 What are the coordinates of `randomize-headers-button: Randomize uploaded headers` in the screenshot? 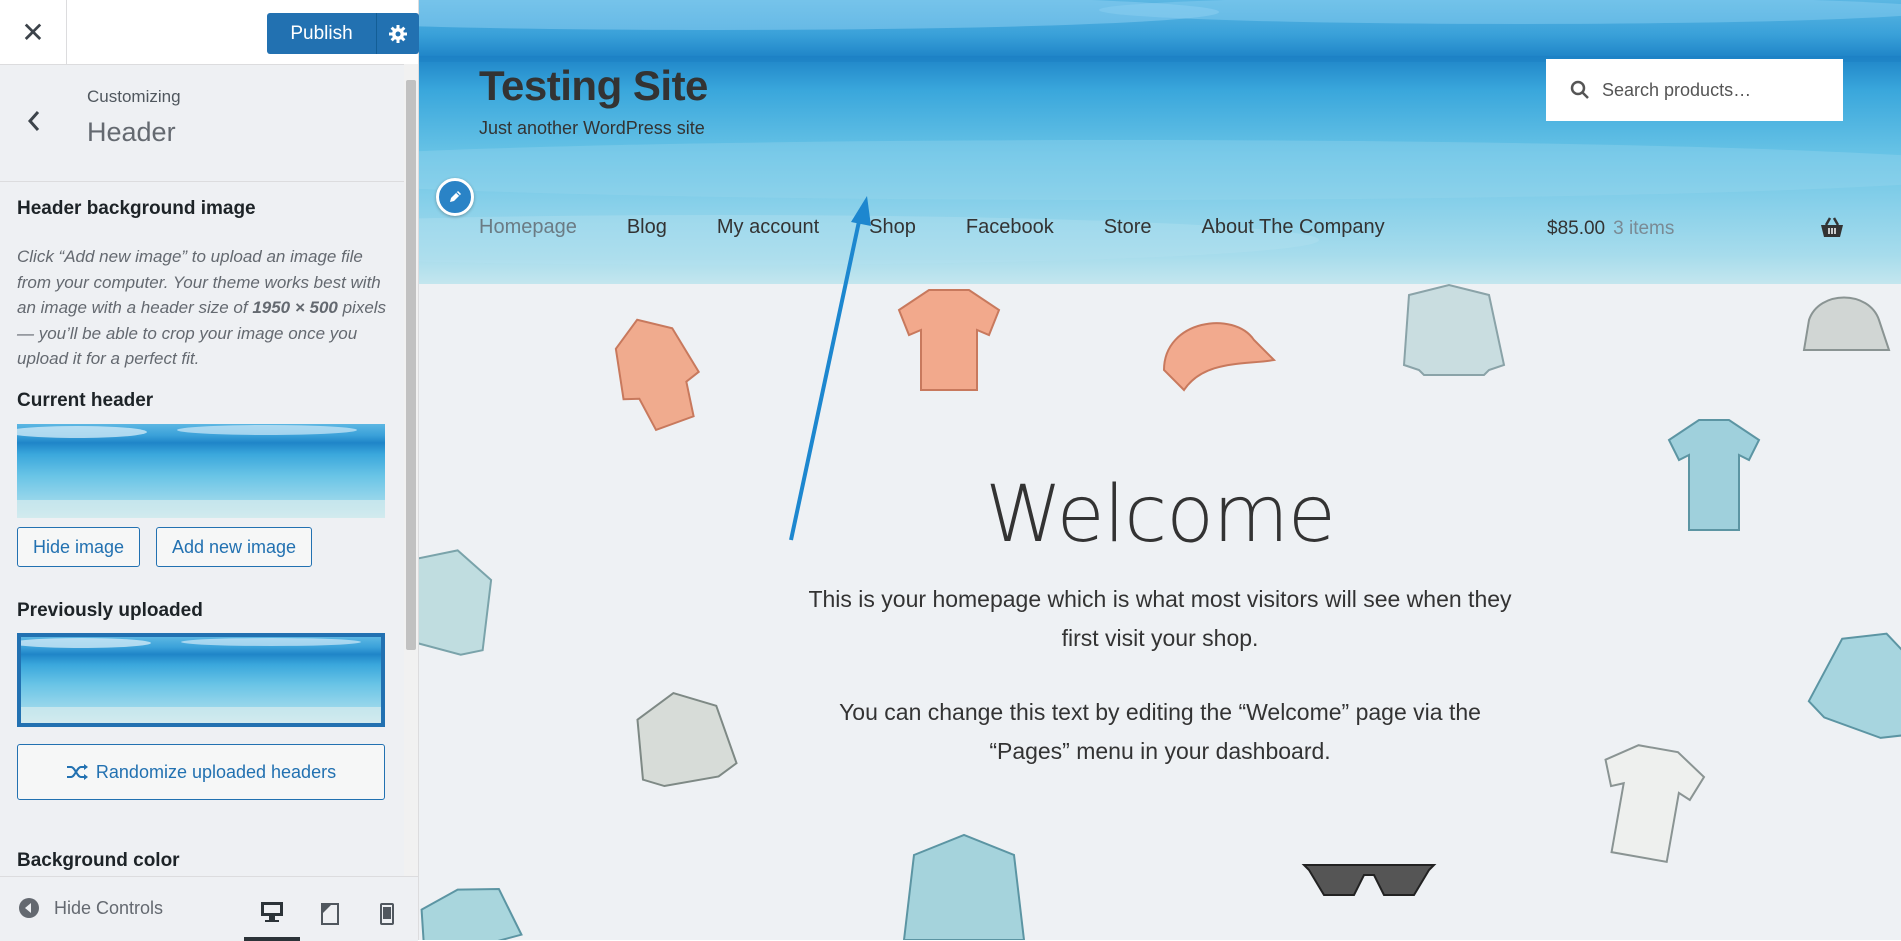 It's located at (201, 772).